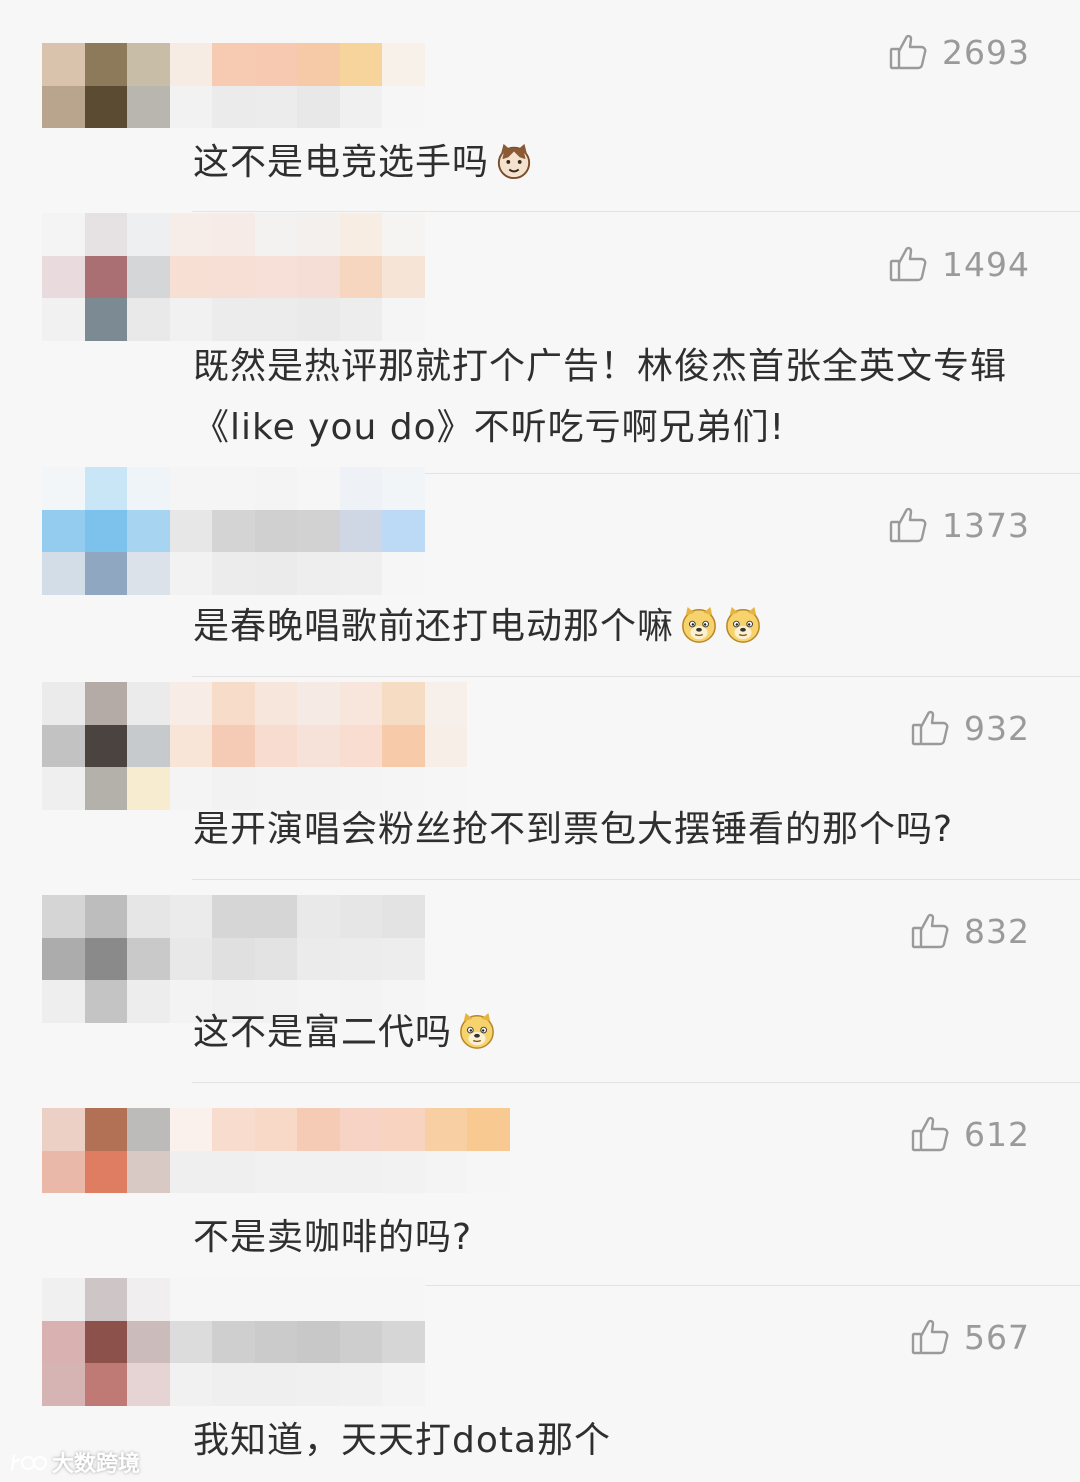 This screenshot has width=1080, height=1482. What do you see at coordinates (959, 264) in the screenshot?
I see `like-button: 1494` at bounding box center [959, 264].